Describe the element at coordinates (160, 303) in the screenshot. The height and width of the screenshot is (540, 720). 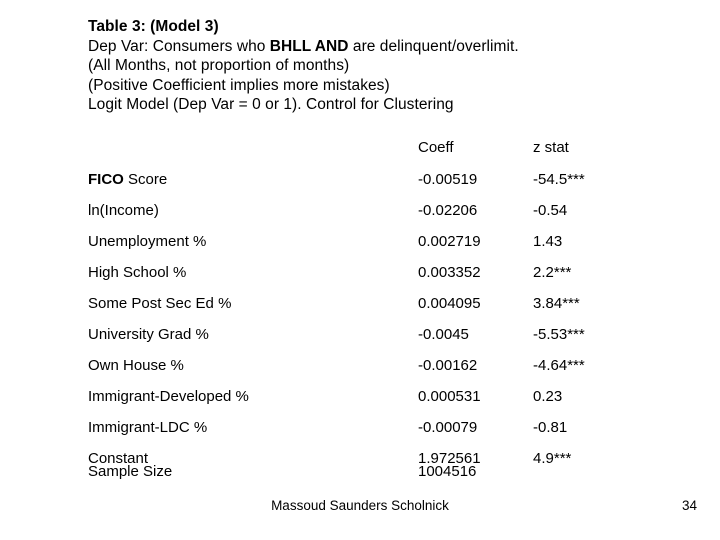
I see `row-label: Some Post Sec Ed %` at that location.